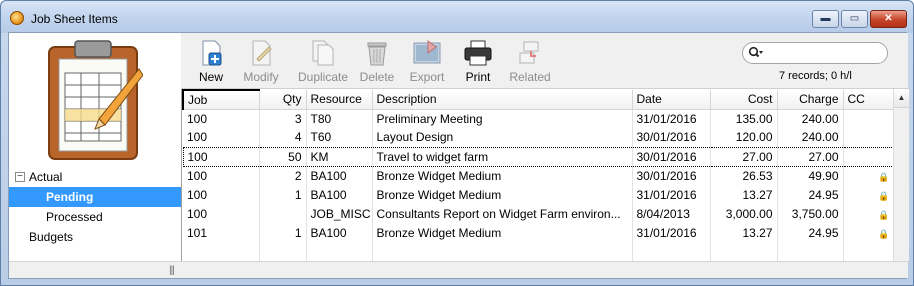 This screenshot has height=286, width=914. I want to click on clipboard-icon, so click(95, 100).